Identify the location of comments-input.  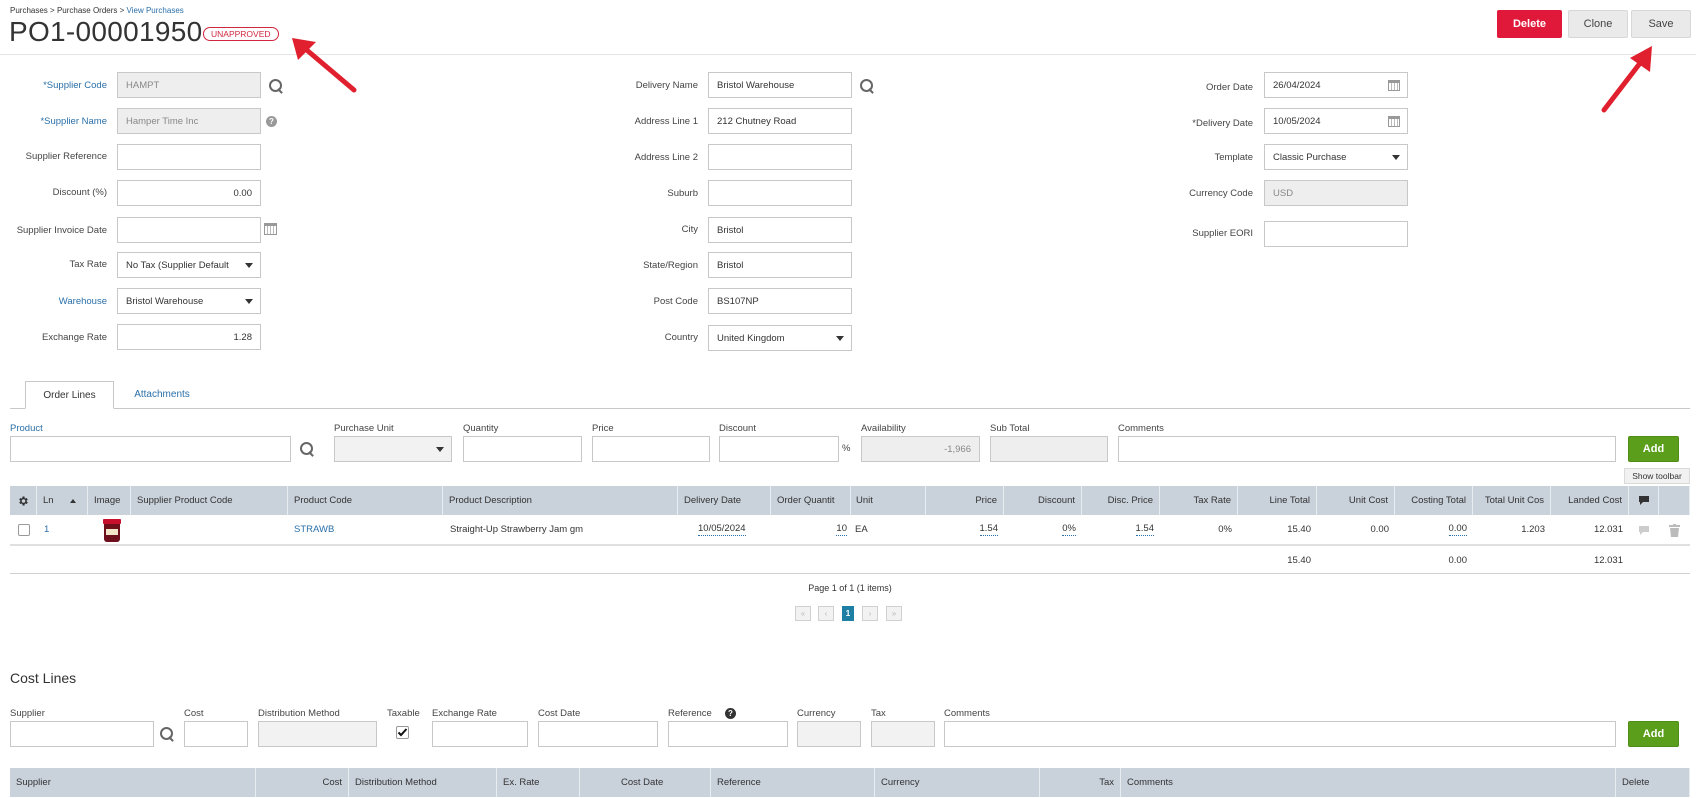
(1367, 449).